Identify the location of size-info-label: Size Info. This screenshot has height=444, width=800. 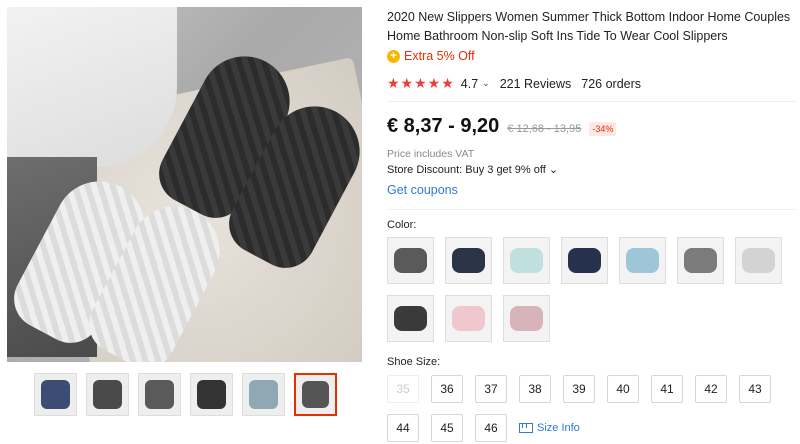
(558, 428).